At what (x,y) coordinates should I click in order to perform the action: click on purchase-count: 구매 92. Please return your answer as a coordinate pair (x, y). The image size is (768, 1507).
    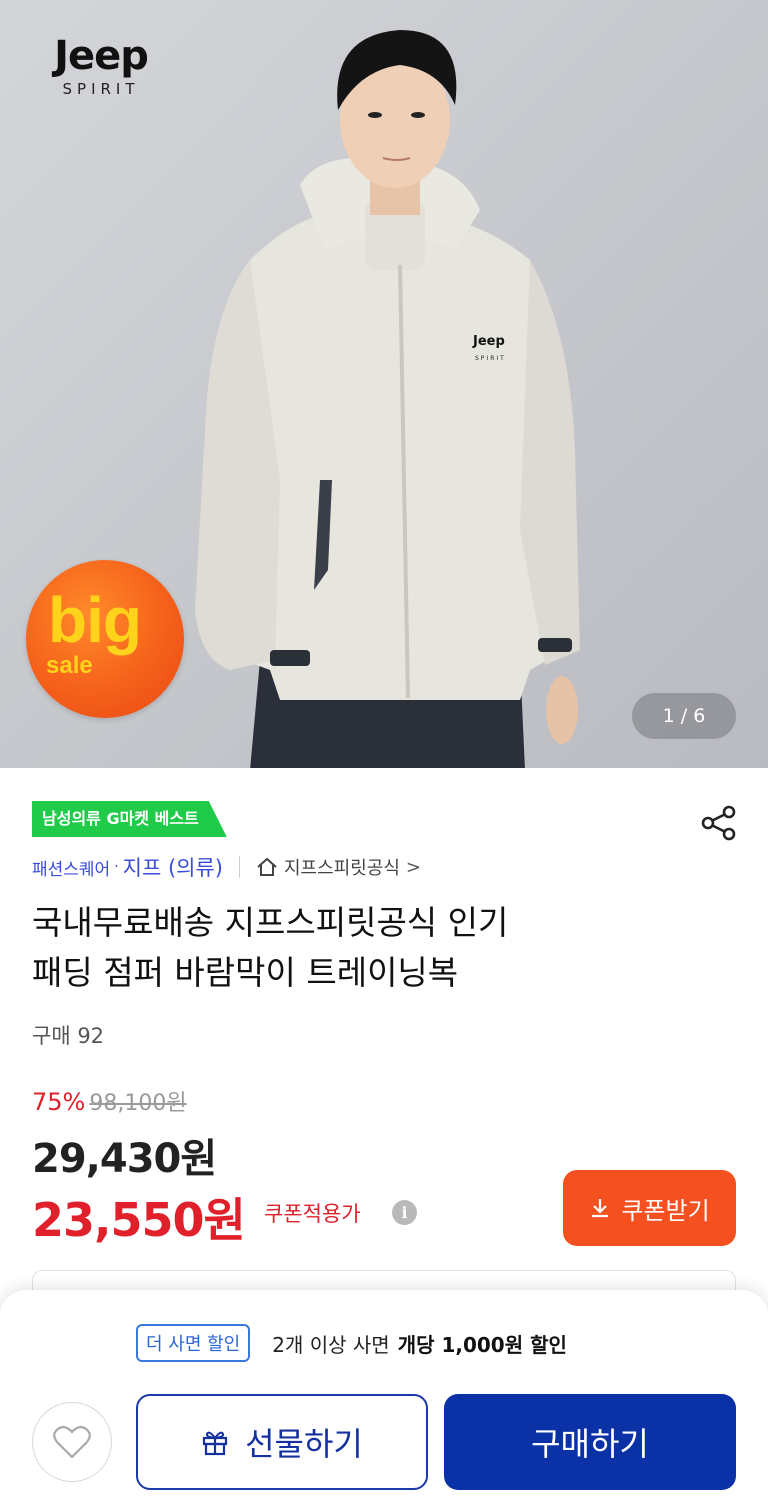
    Looking at the image, I should click on (68, 1036).